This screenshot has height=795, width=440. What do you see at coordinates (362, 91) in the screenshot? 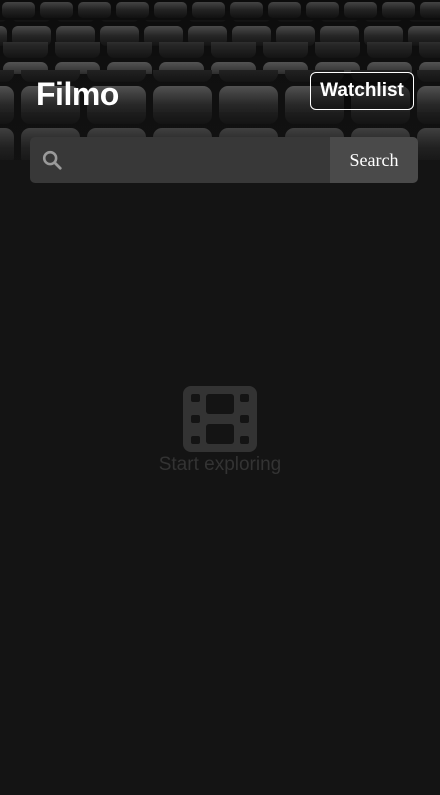
I see `watchlist-button: Watchlist` at bounding box center [362, 91].